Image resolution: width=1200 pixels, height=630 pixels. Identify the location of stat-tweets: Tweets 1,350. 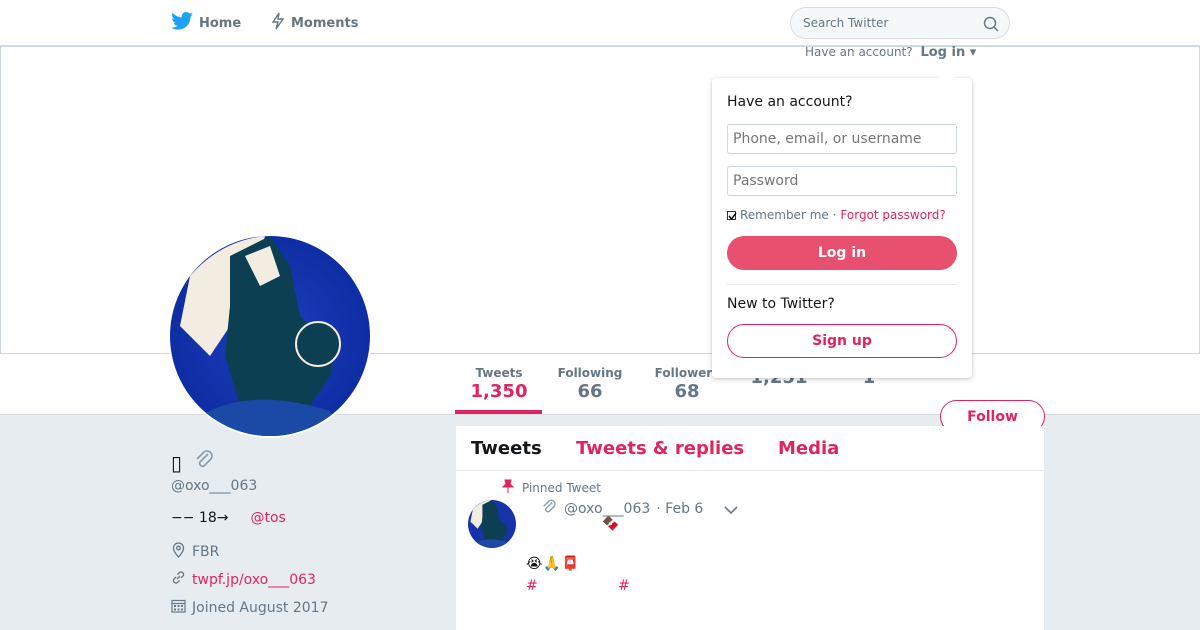
(499, 384).